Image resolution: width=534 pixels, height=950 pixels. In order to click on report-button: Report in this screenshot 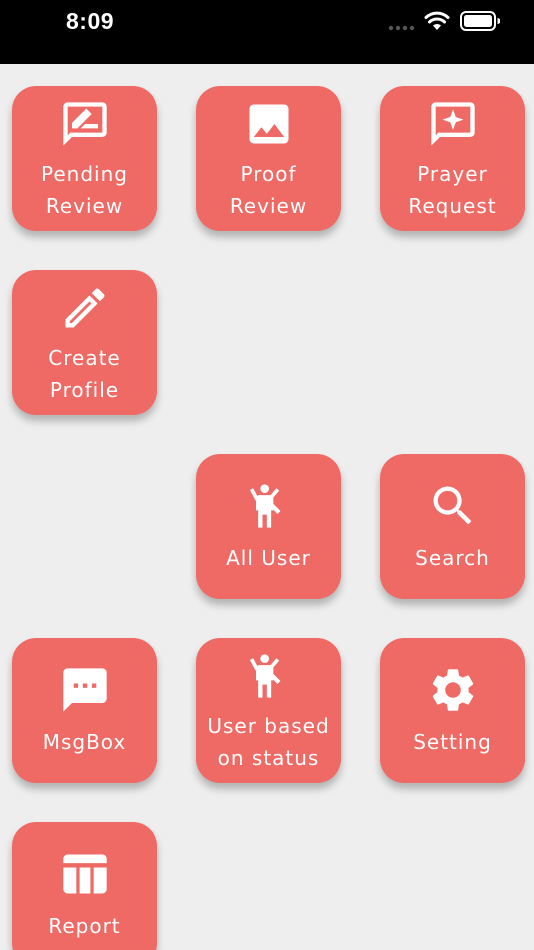, I will do `click(84, 886)`.